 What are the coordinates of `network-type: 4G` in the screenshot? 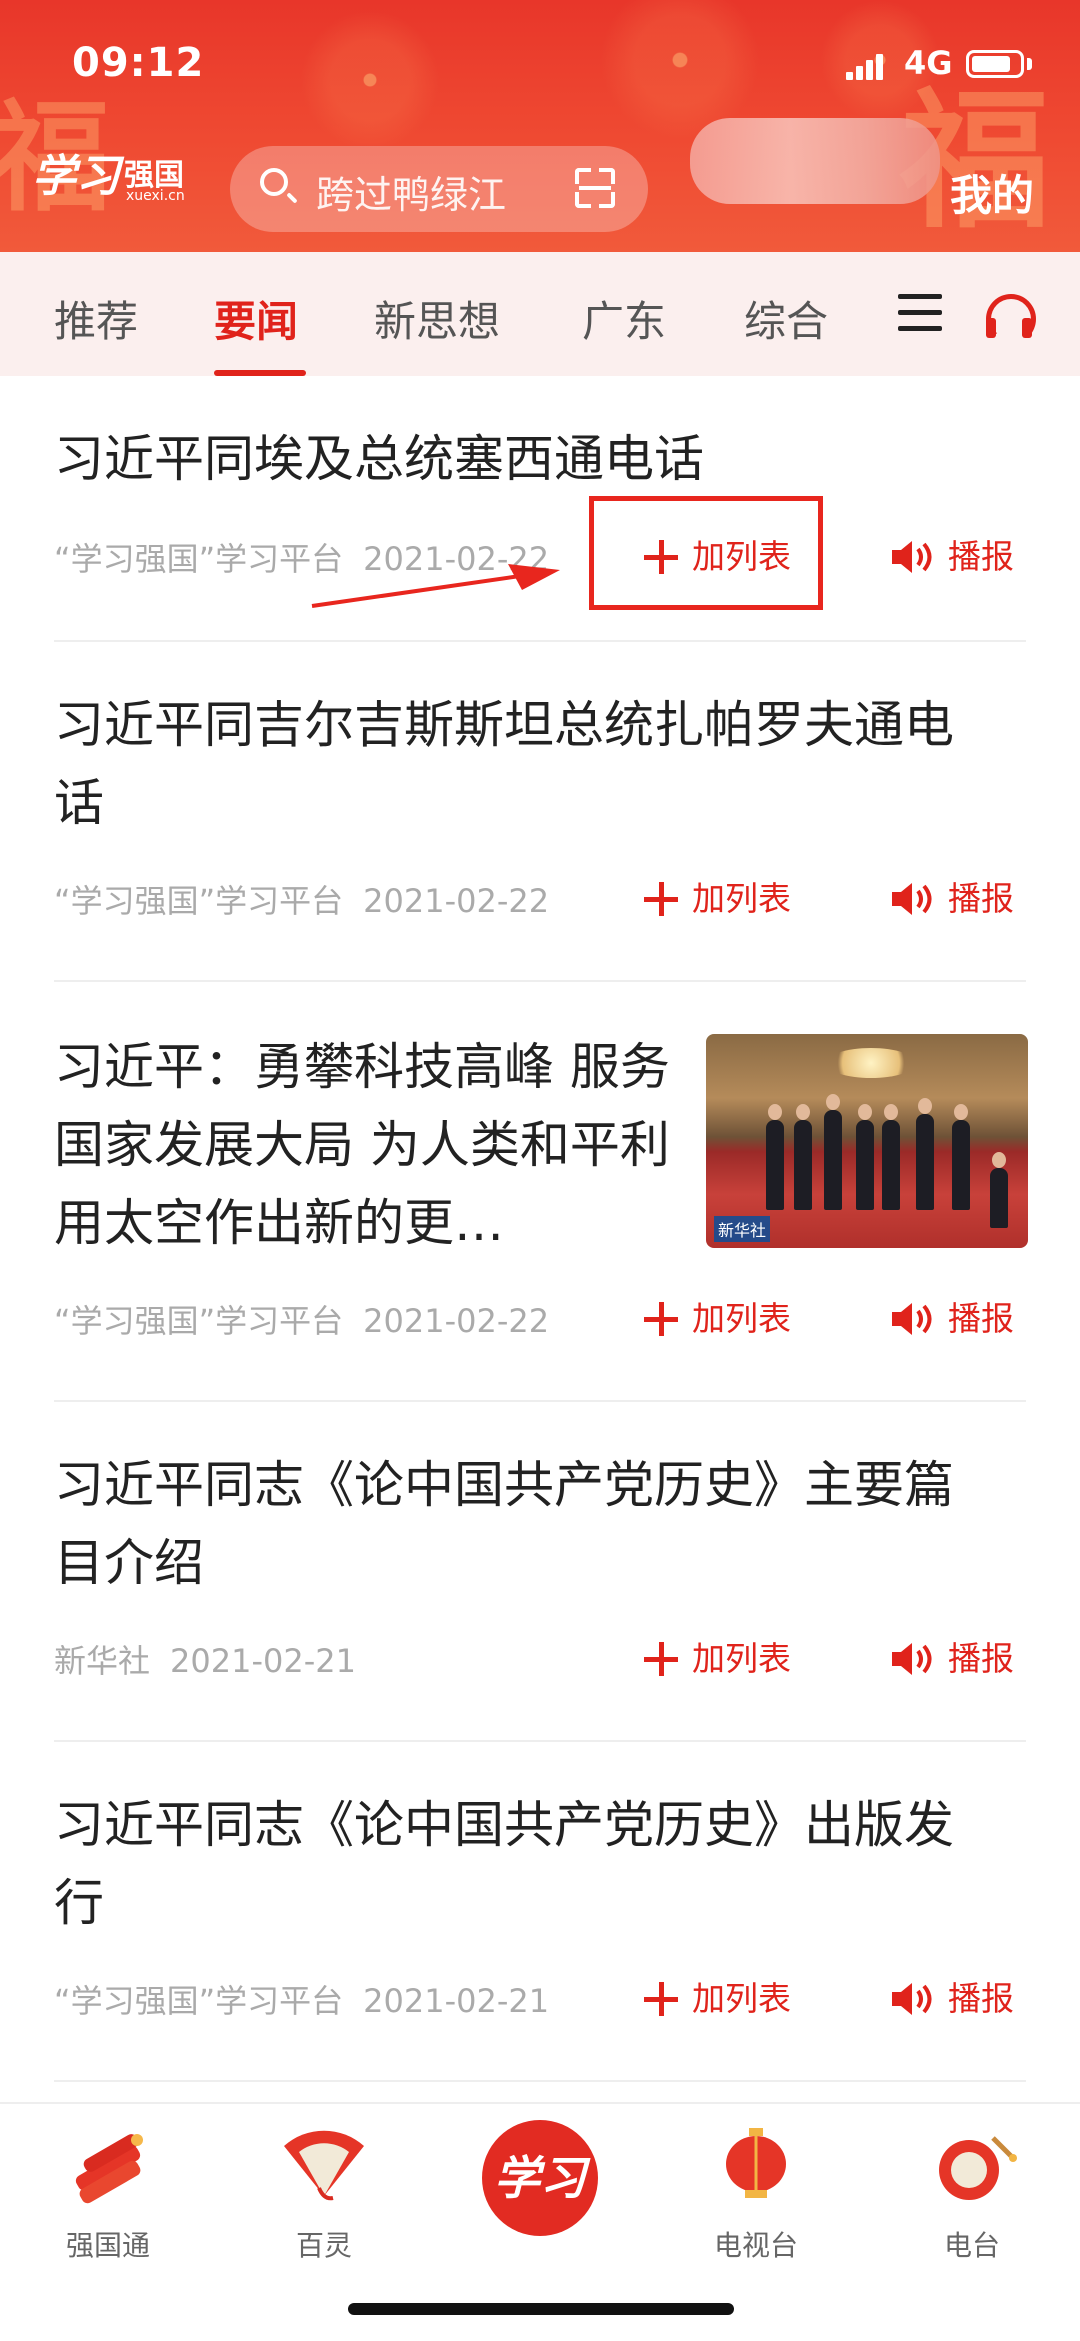 It's located at (928, 63).